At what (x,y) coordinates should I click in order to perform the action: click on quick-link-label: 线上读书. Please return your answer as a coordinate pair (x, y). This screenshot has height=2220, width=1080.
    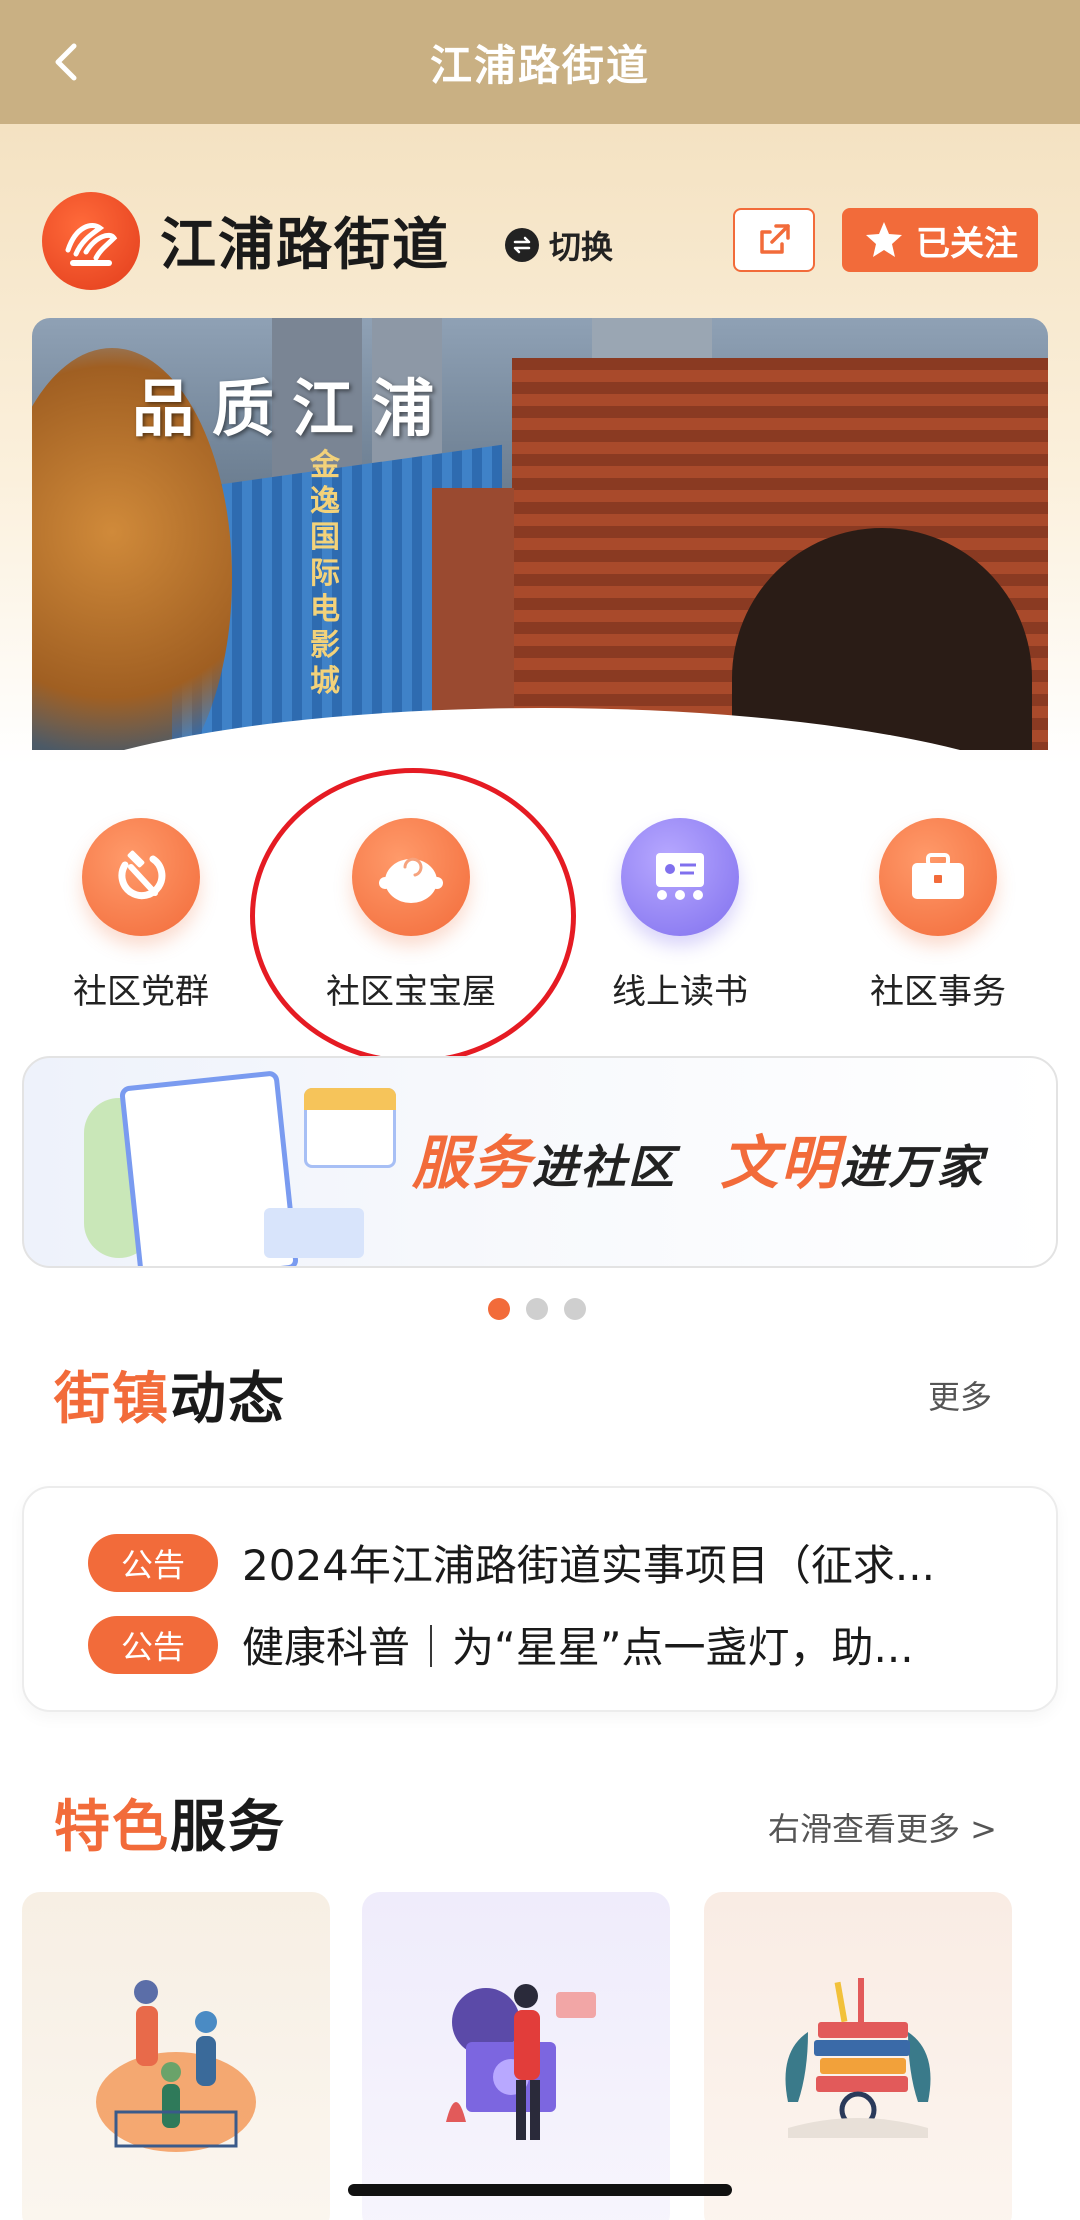
    Looking at the image, I should click on (680, 992).